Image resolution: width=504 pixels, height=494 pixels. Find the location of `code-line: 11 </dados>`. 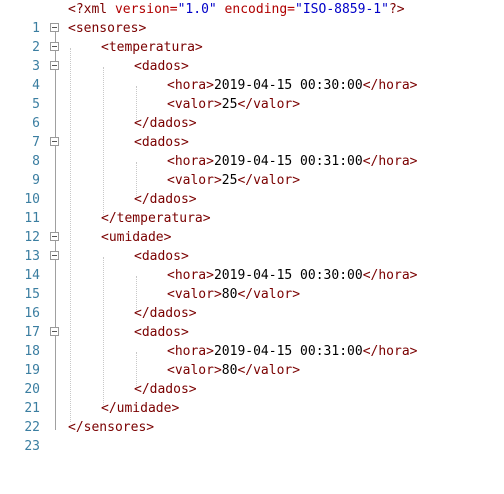

code-line: 11 </dados> is located at coordinates (252, 208).